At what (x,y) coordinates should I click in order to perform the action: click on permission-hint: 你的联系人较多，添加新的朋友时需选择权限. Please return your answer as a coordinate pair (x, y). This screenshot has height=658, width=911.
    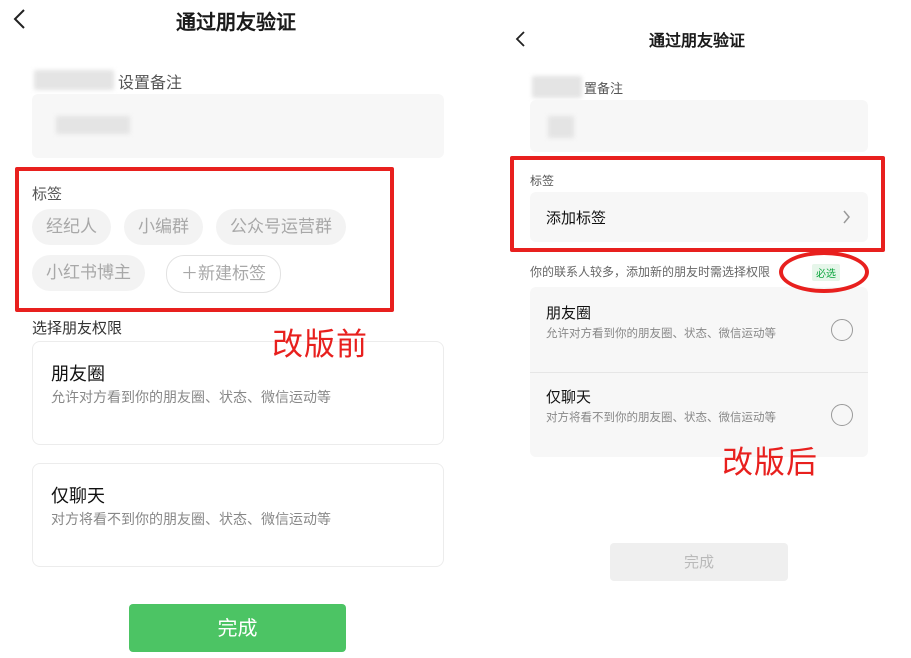
    Looking at the image, I should click on (650, 272).